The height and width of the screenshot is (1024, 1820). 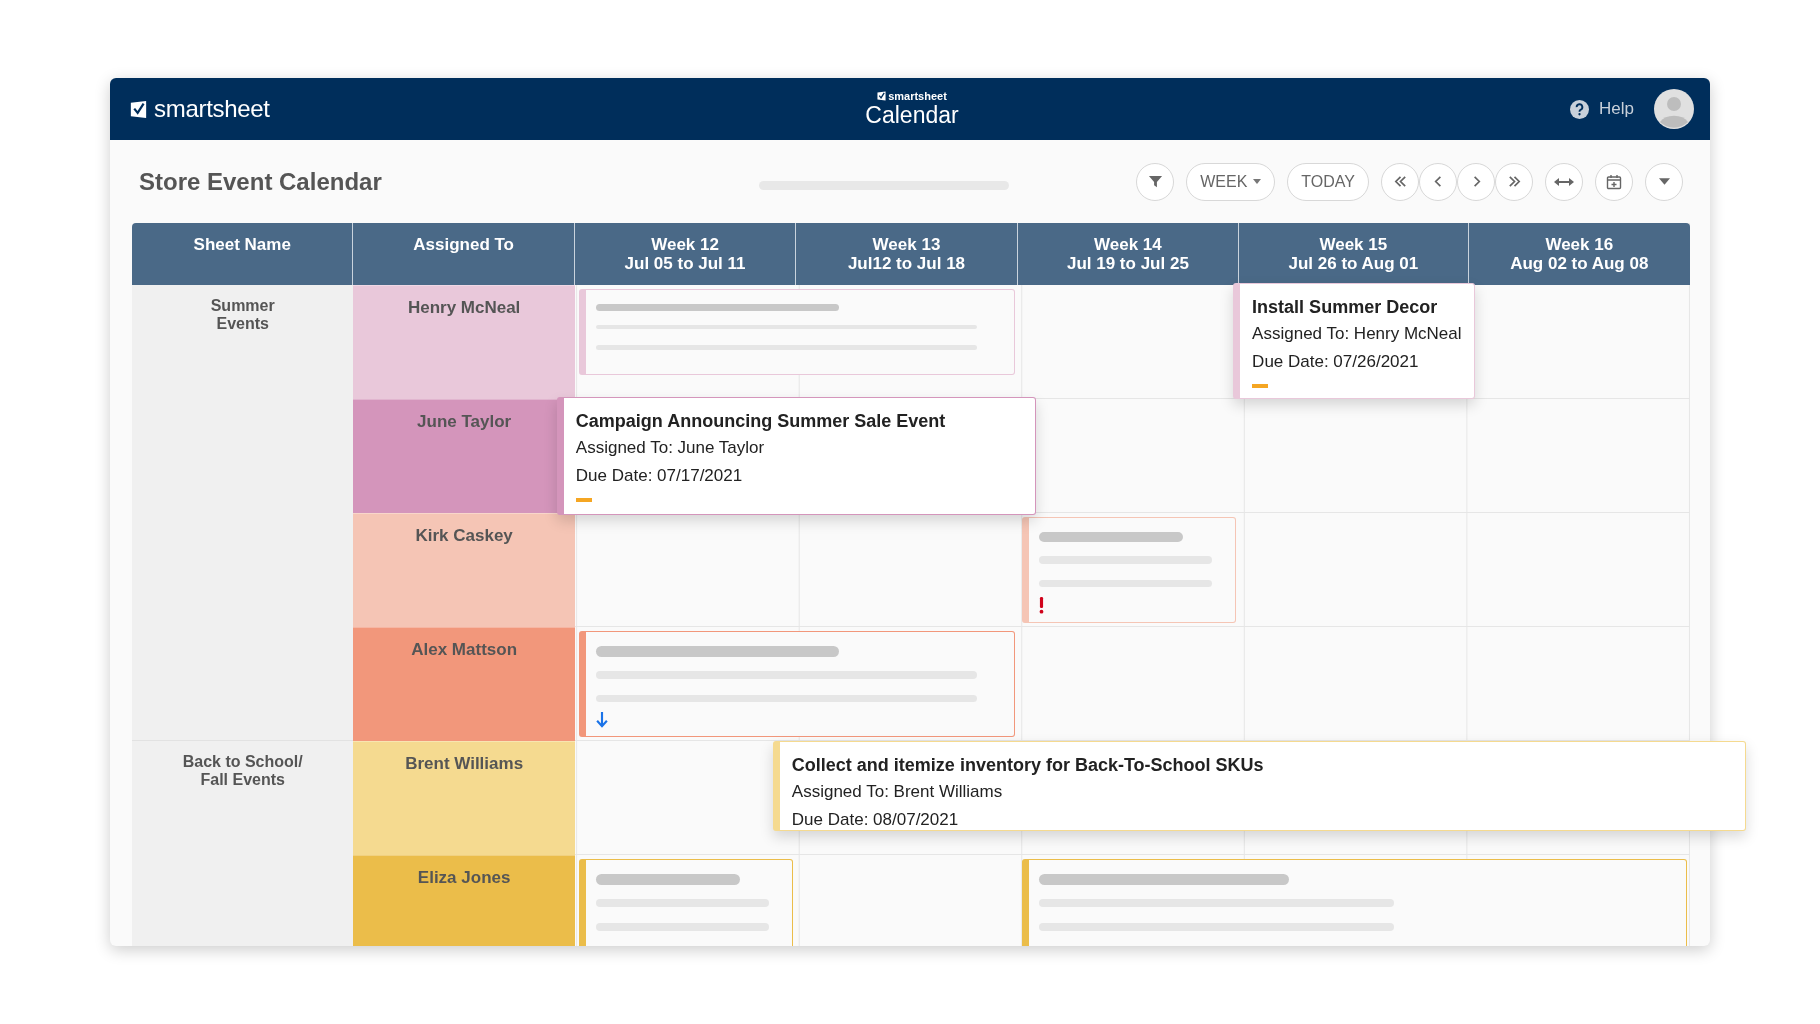 I want to click on assignee-cell: Eliza Jones, so click(x=464, y=900).